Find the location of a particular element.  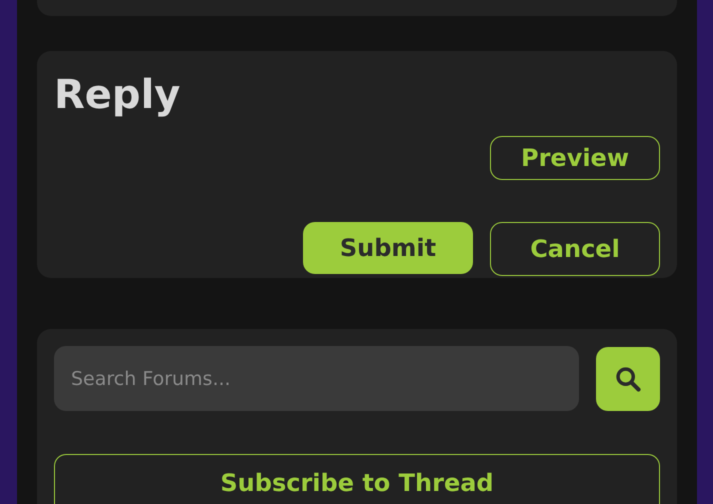

reply-heading: Reply is located at coordinates (117, 94).